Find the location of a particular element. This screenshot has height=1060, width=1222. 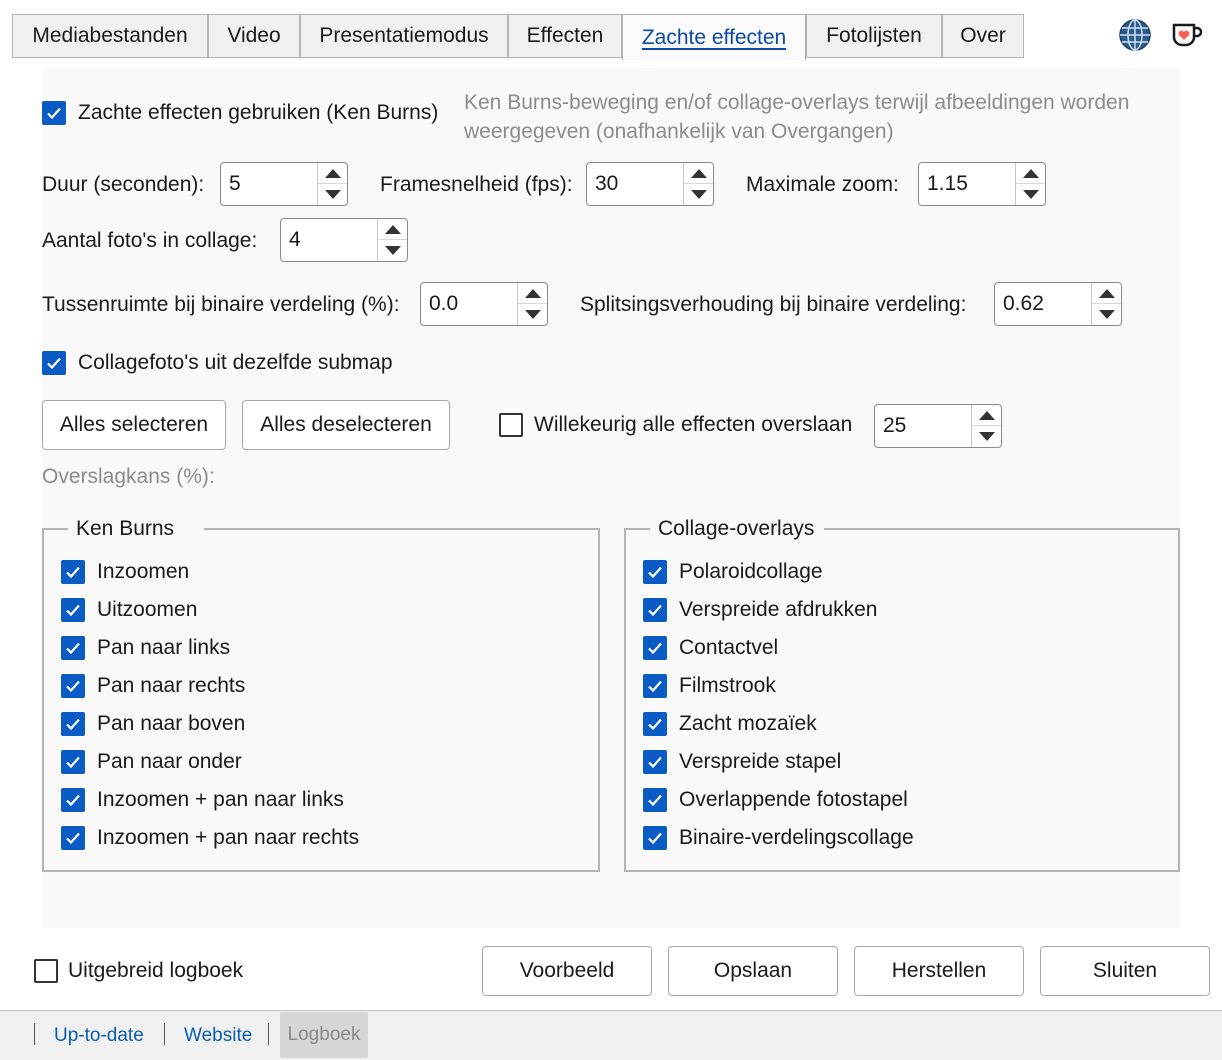

tab-video: Video is located at coordinates (254, 36).